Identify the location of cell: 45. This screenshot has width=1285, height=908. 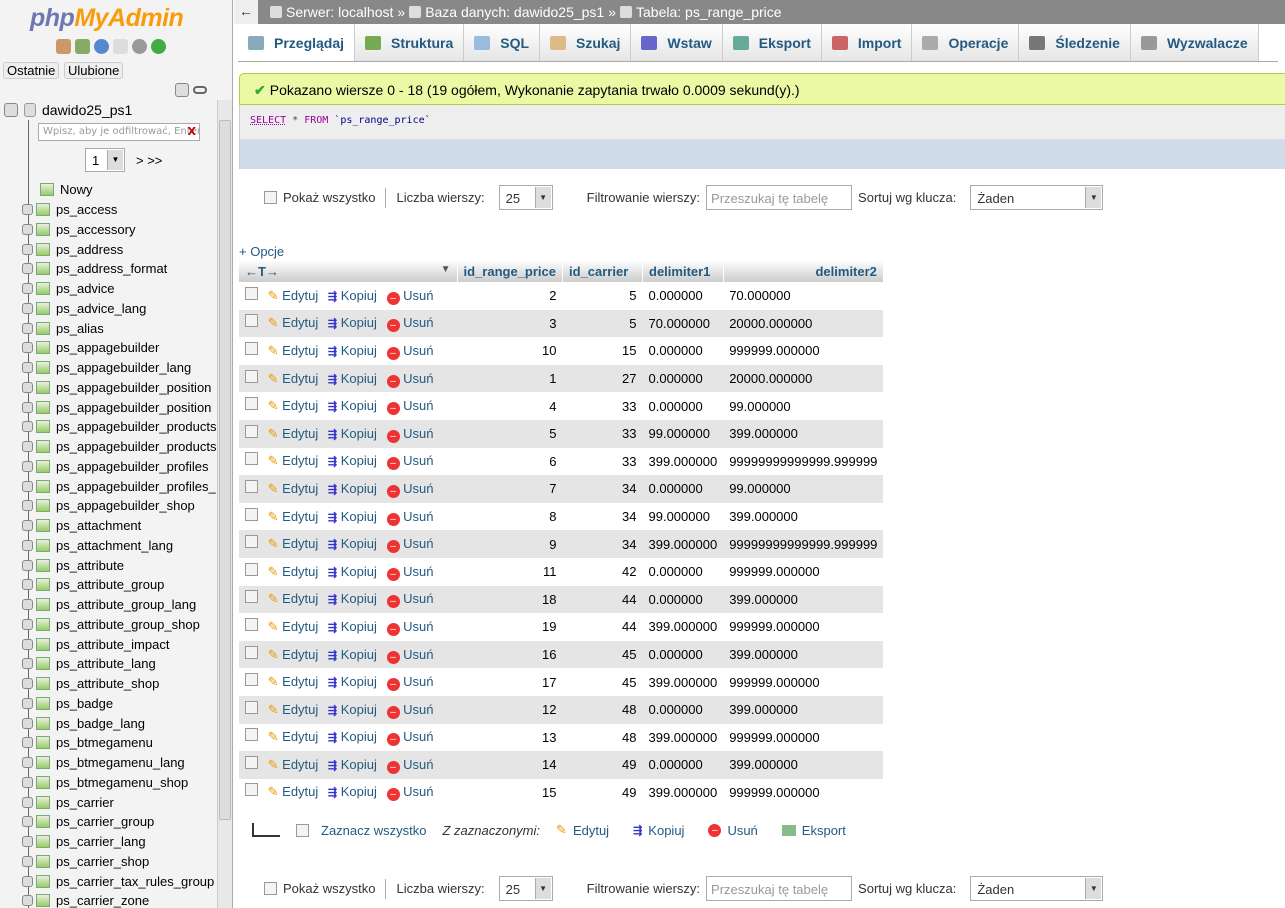
(603, 682).